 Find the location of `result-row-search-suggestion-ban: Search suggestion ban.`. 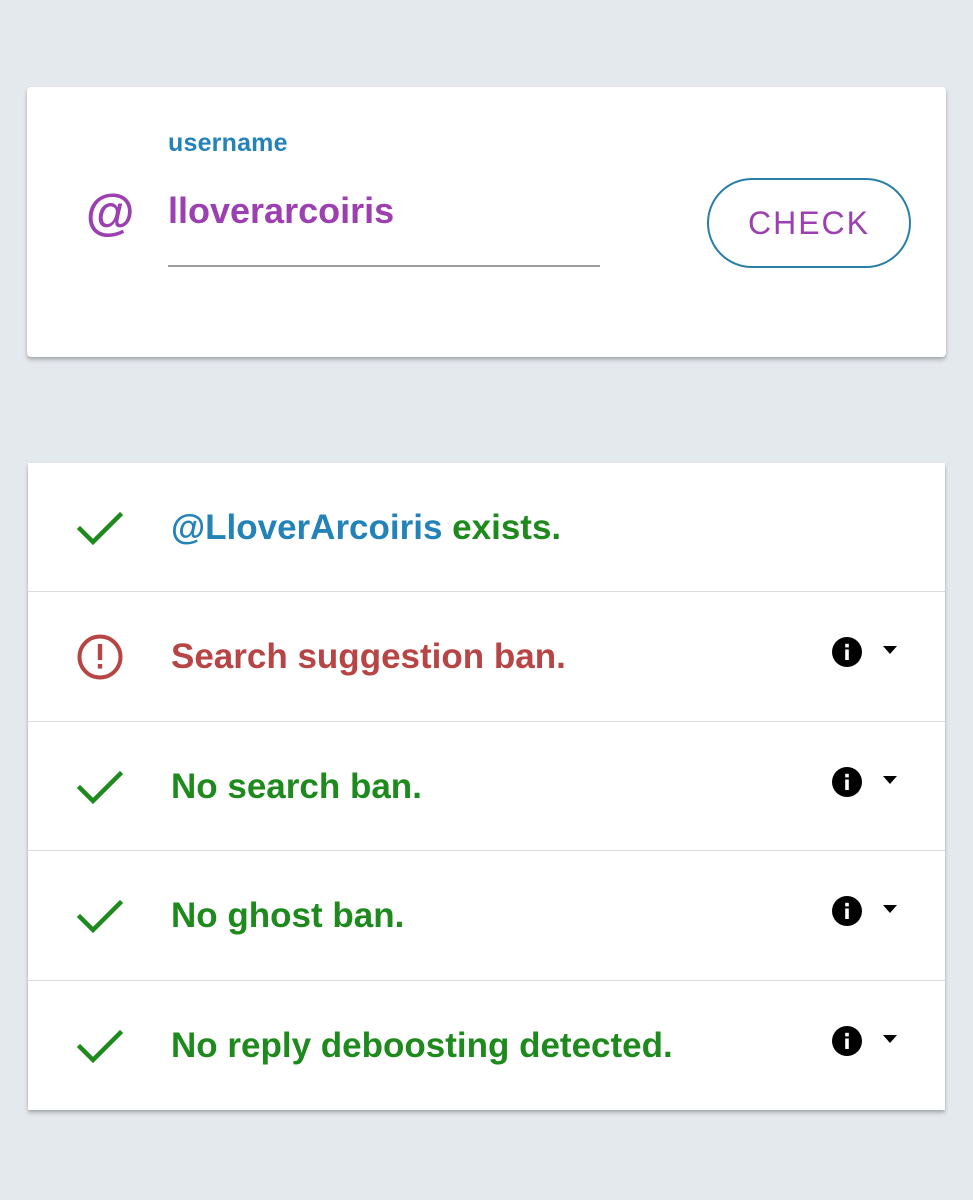

result-row-search-suggestion-ban: Search suggestion ban. is located at coordinates (486, 657).